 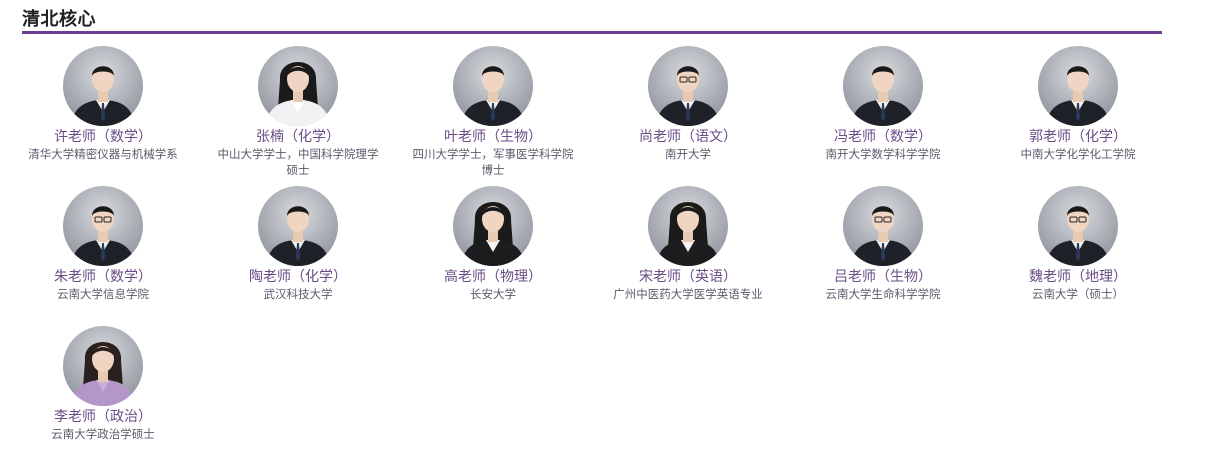 I want to click on teacher-name: 尚老师（语文）, so click(x=688, y=137).